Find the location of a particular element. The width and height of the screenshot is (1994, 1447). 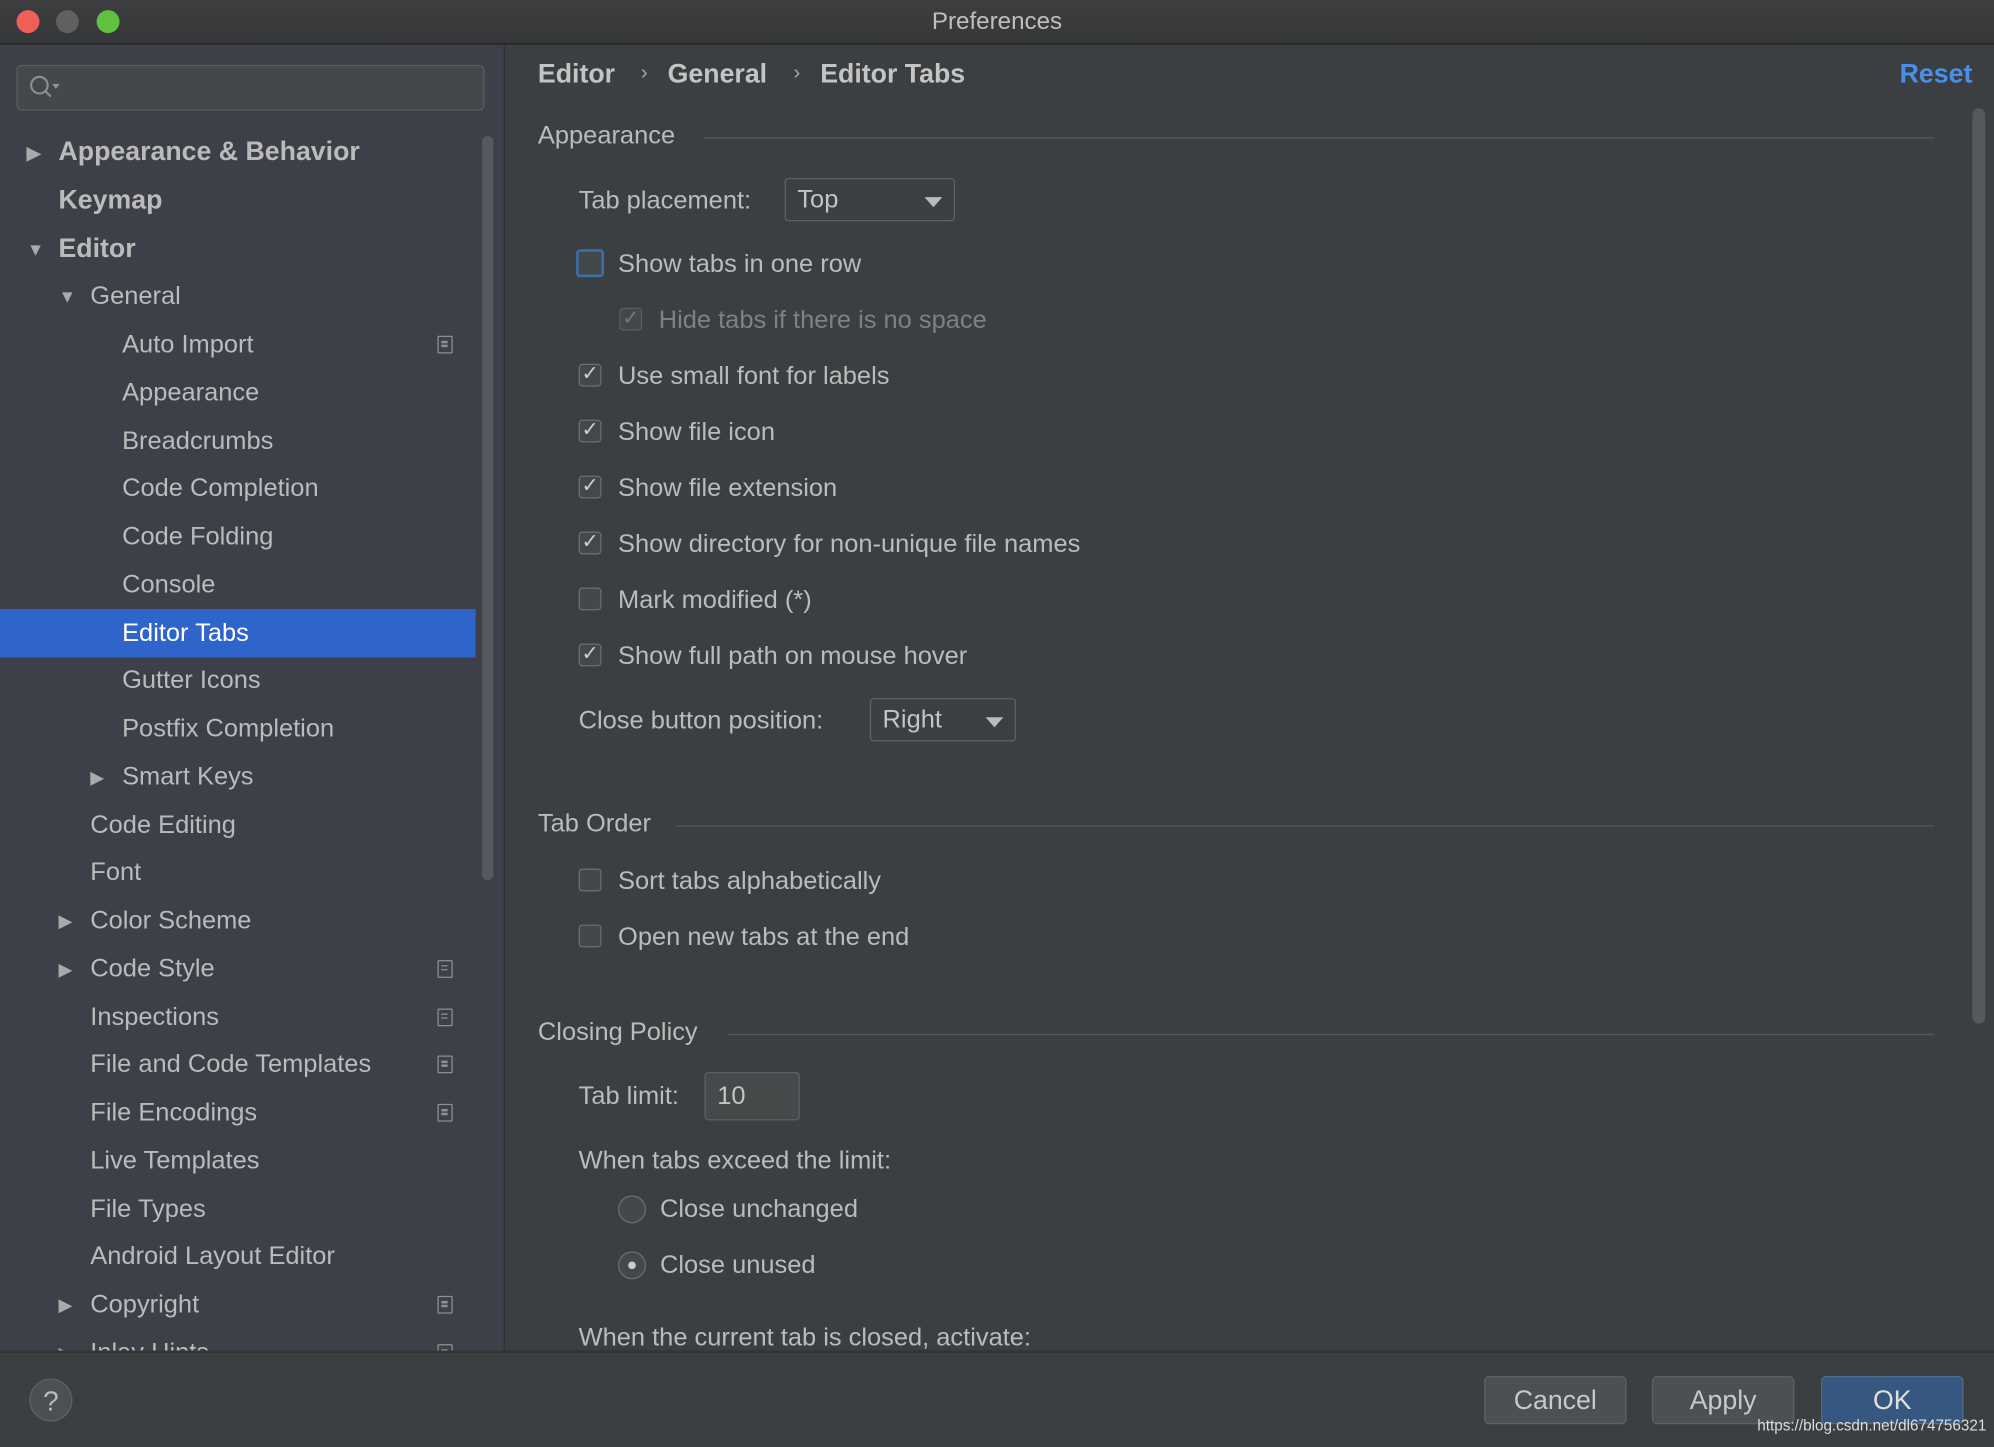

sidebar-item: ▼ Editor is located at coordinates (238, 248).